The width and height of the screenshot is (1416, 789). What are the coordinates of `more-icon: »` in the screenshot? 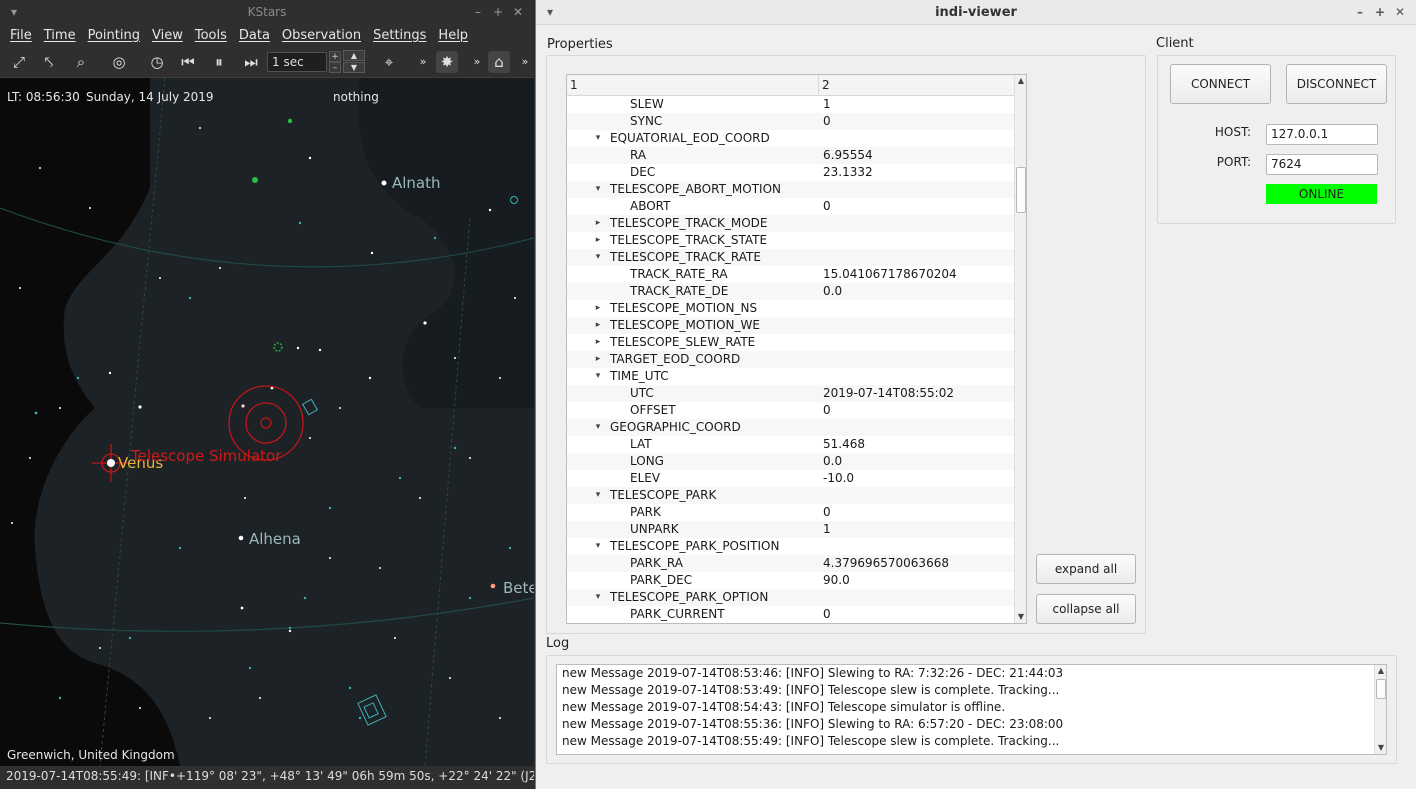 It's located at (423, 62).